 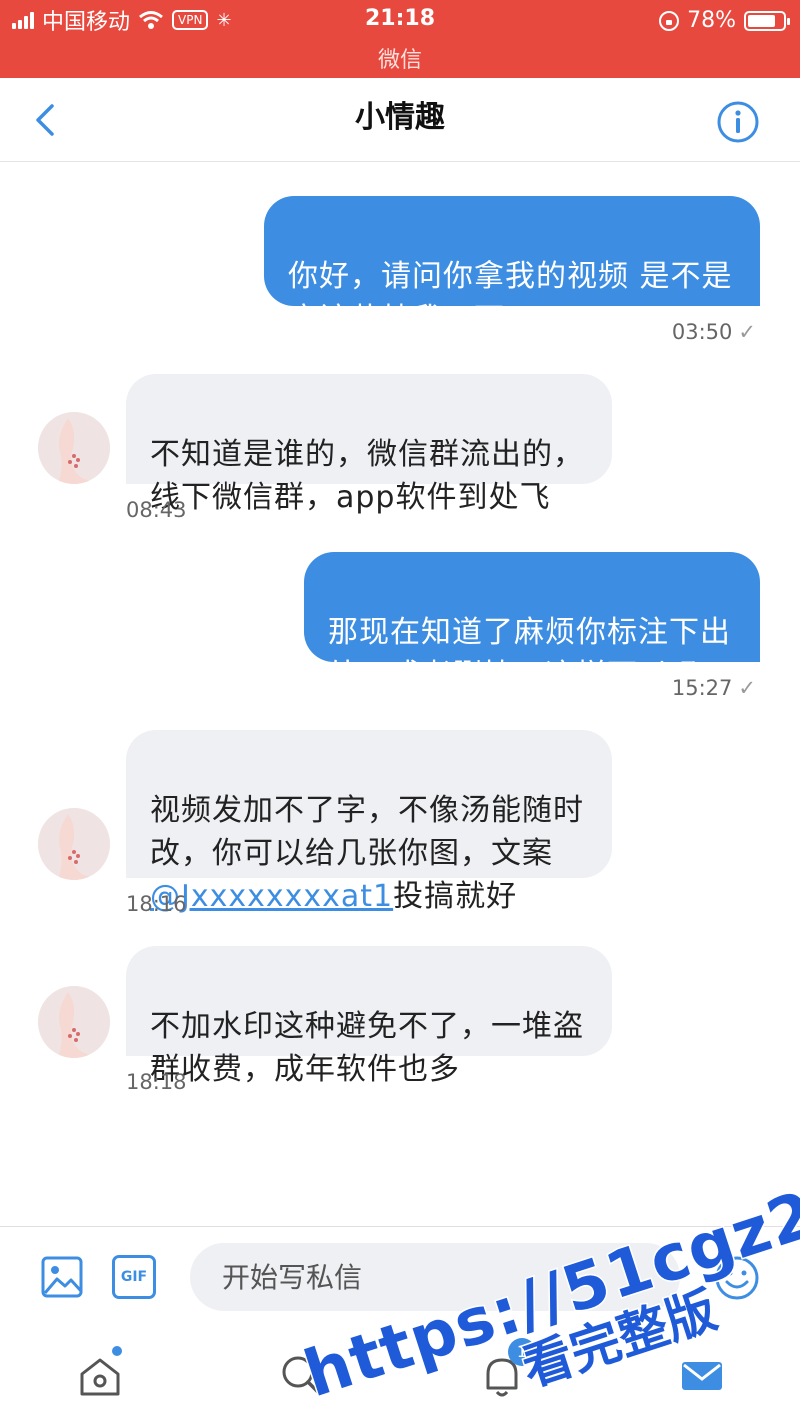 I want to click on message-time: 15:27 ✓, so click(x=714, y=688).